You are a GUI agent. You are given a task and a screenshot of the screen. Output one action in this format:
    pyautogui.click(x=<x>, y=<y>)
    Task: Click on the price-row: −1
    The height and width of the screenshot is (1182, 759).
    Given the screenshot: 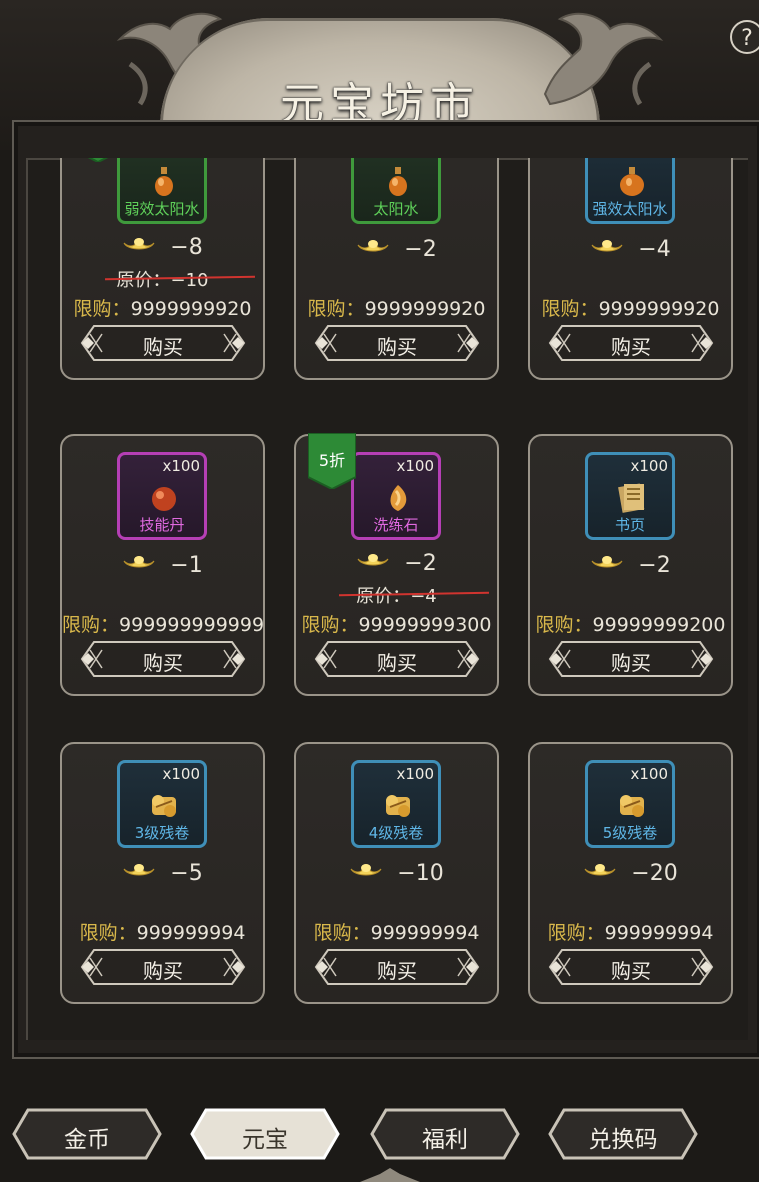 What is the action you would take?
    pyautogui.click(x=162, y=565)
    